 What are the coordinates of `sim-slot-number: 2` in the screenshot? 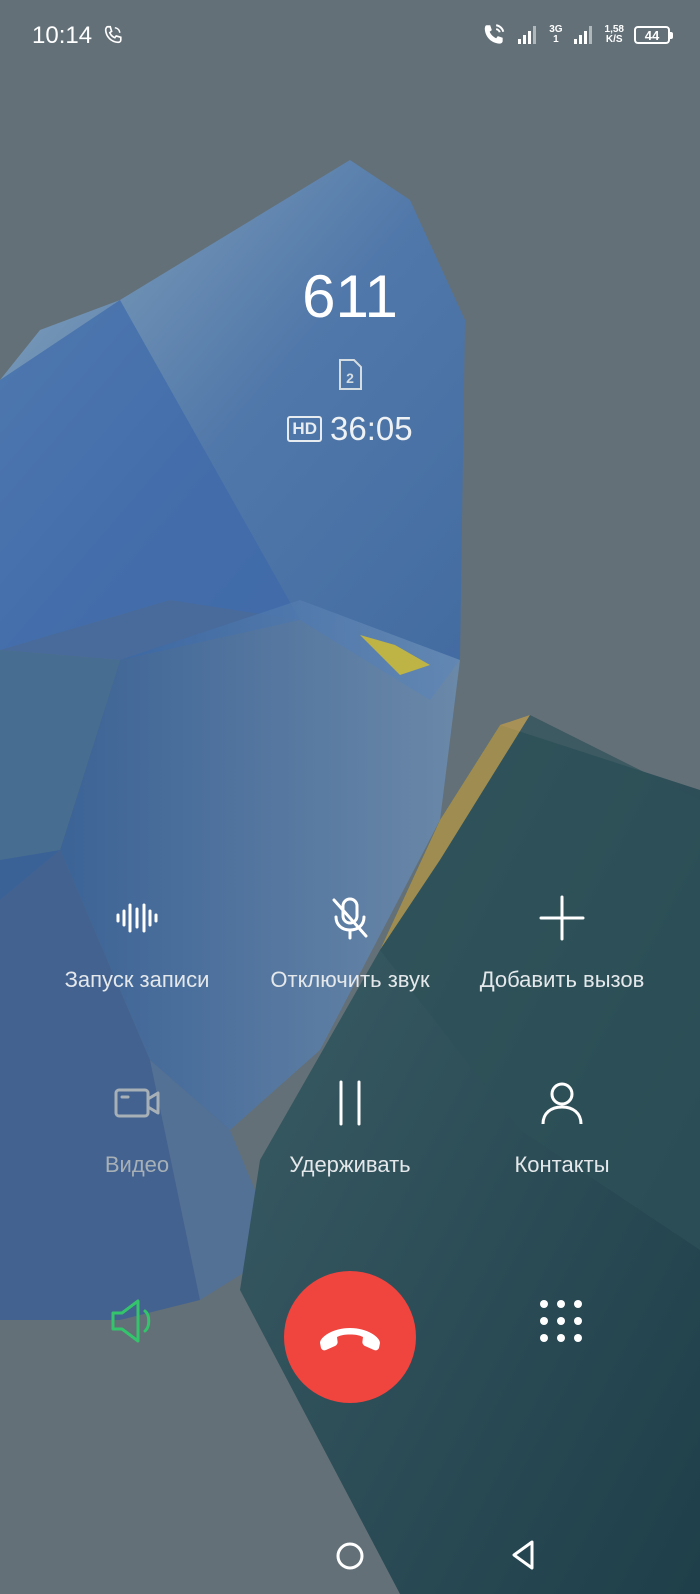 It's located at (350, 378).